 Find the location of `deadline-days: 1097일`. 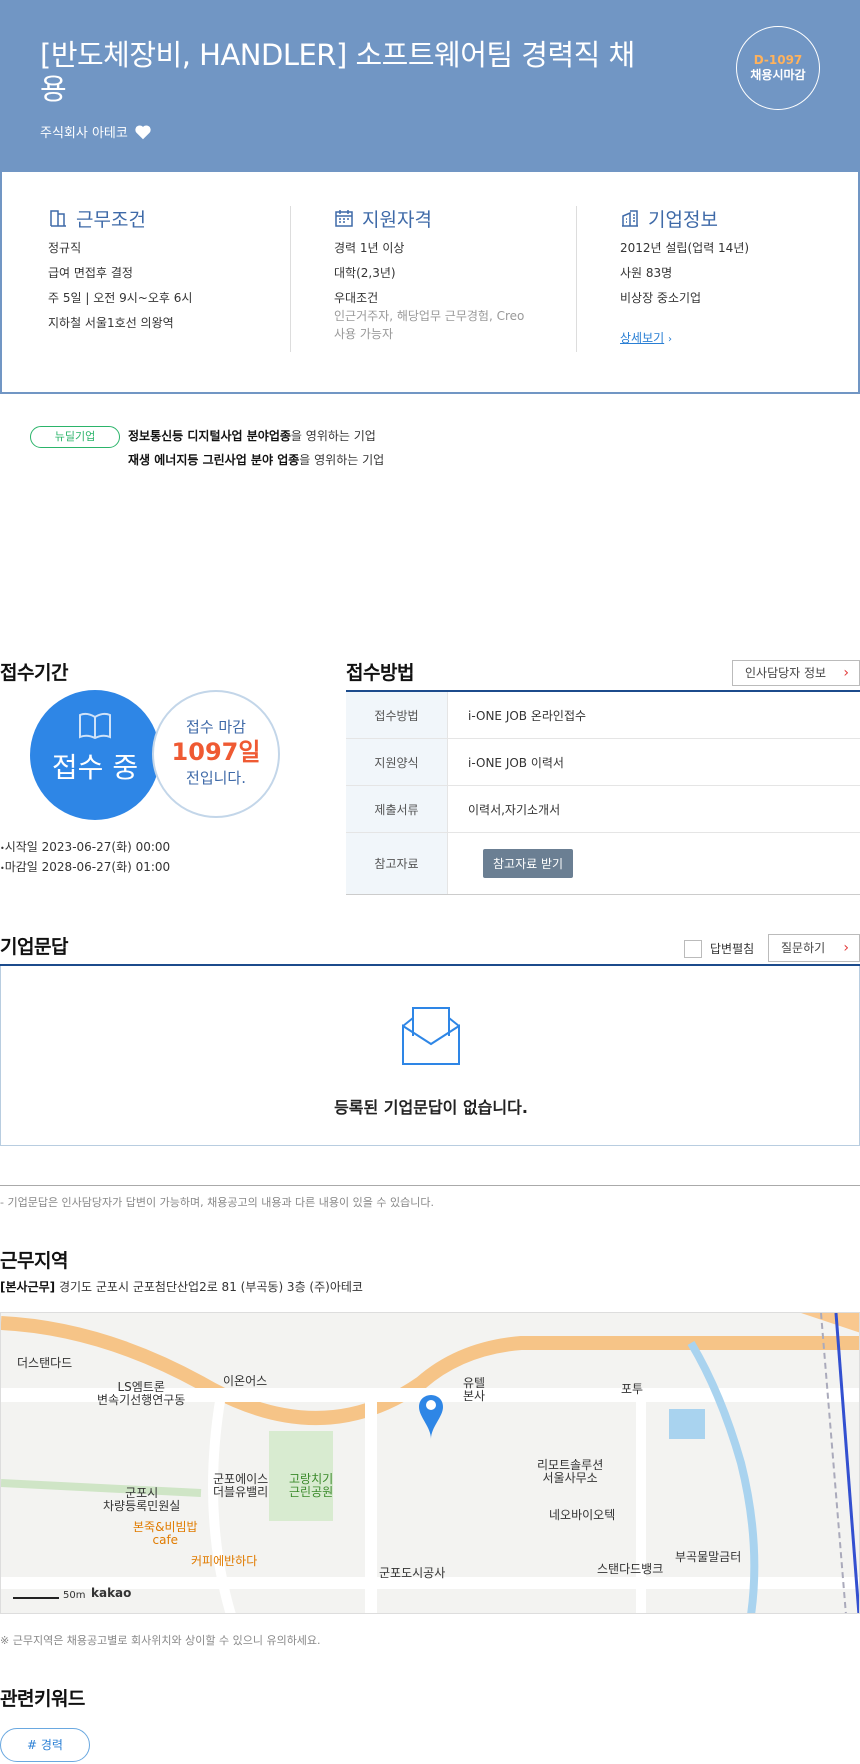

deadline-days: 1097일 is located at coordinates (216, 752).